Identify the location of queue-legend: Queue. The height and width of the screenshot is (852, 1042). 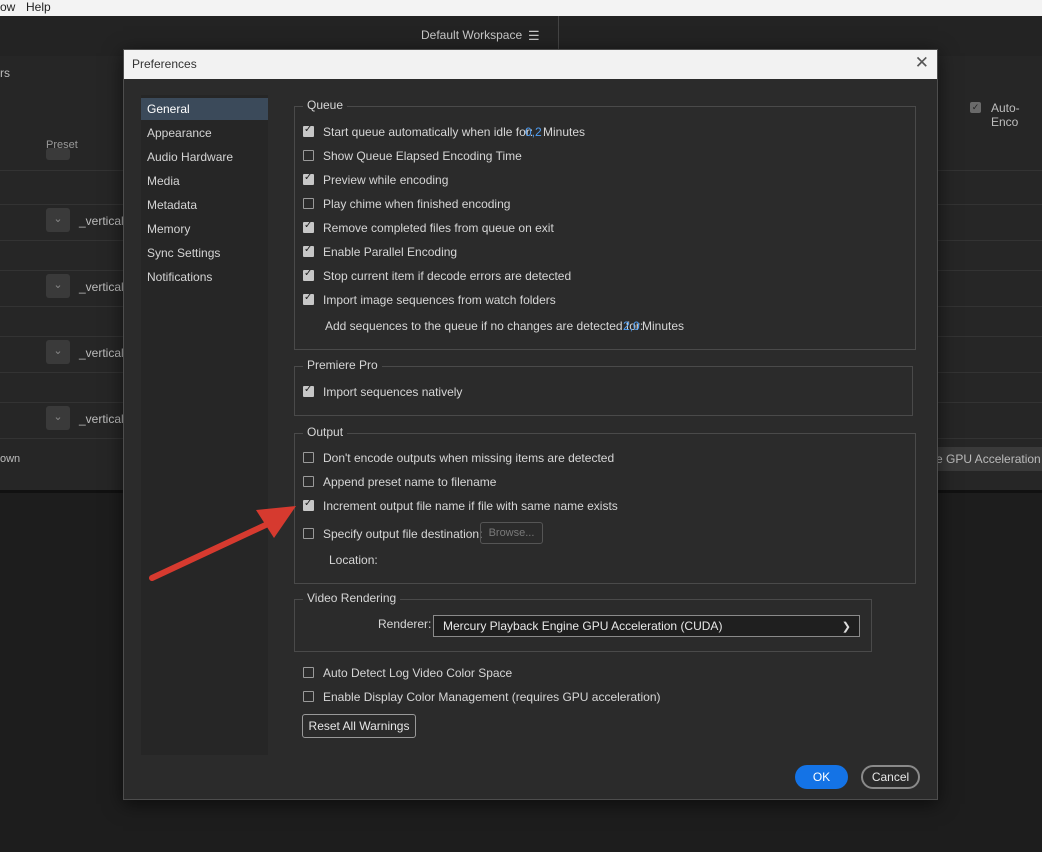
(325, 105).